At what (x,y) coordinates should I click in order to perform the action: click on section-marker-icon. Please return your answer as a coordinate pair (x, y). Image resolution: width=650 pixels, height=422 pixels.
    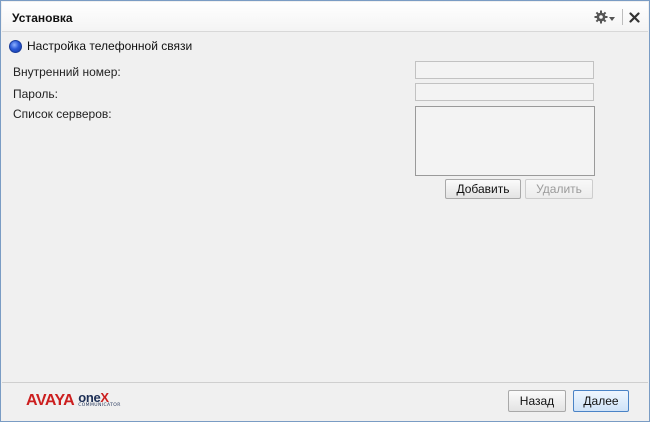
    Looking at the image, I should click on (15, 46).